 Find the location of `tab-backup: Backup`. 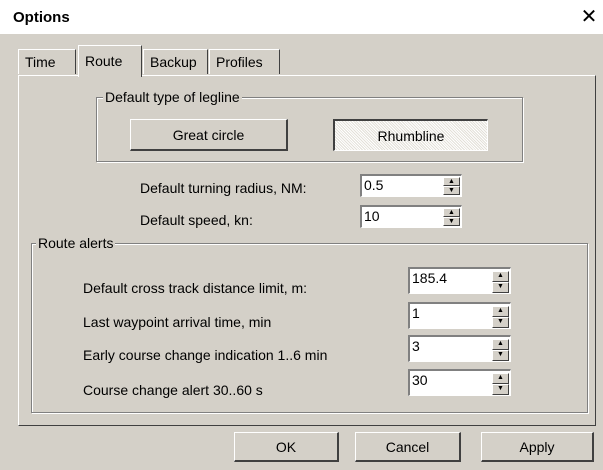

tab-backup: Backup is located at coordinates (175, 61).